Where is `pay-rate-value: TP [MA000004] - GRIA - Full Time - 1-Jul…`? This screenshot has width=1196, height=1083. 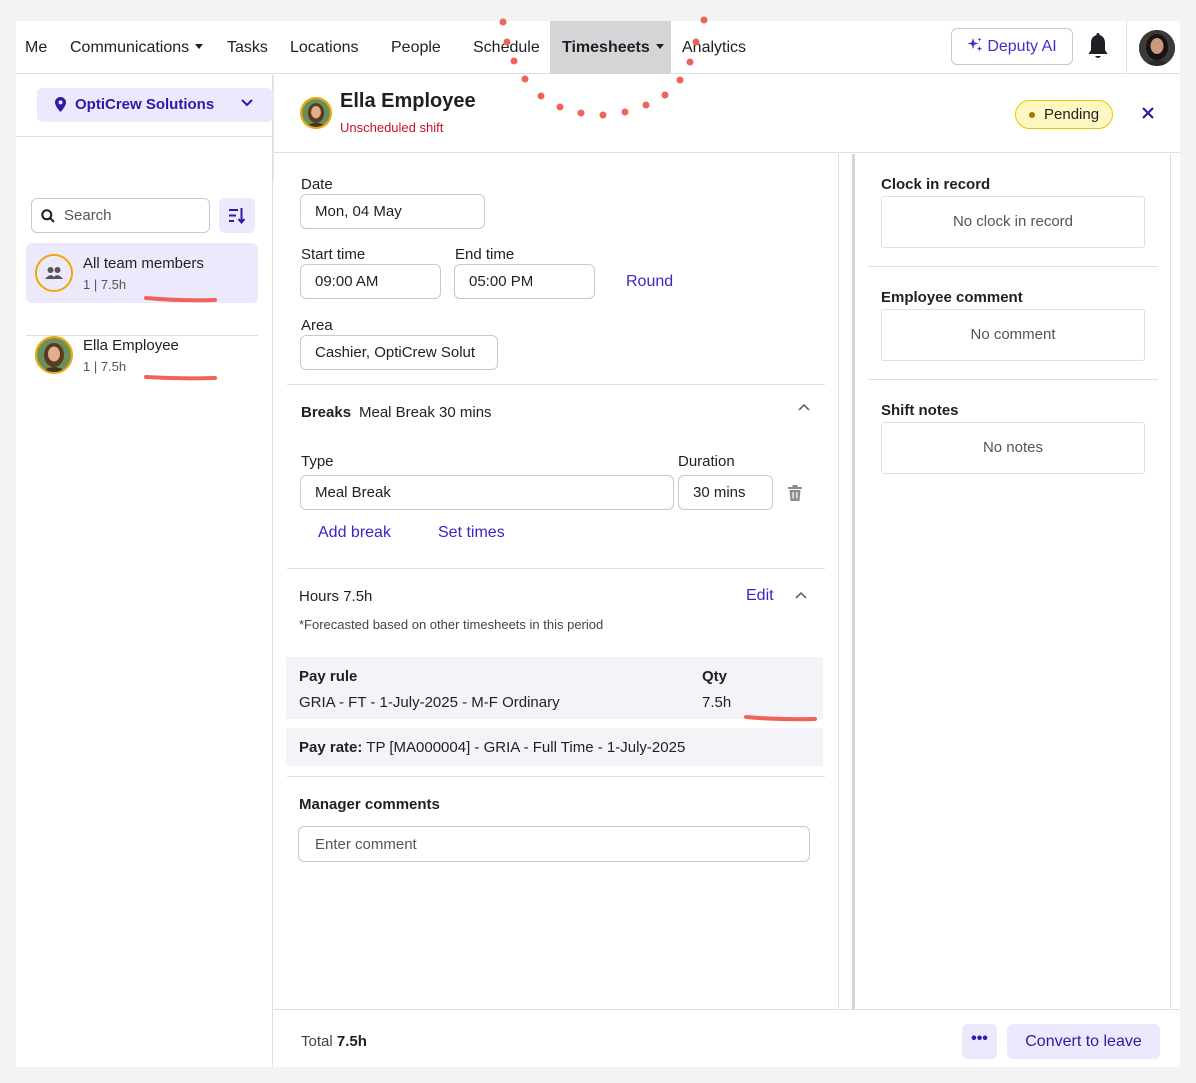
pay-rate-value: TP [MA000004] - GRIA - Full Time - 1-Jul… is located at coordinates (526, 747).